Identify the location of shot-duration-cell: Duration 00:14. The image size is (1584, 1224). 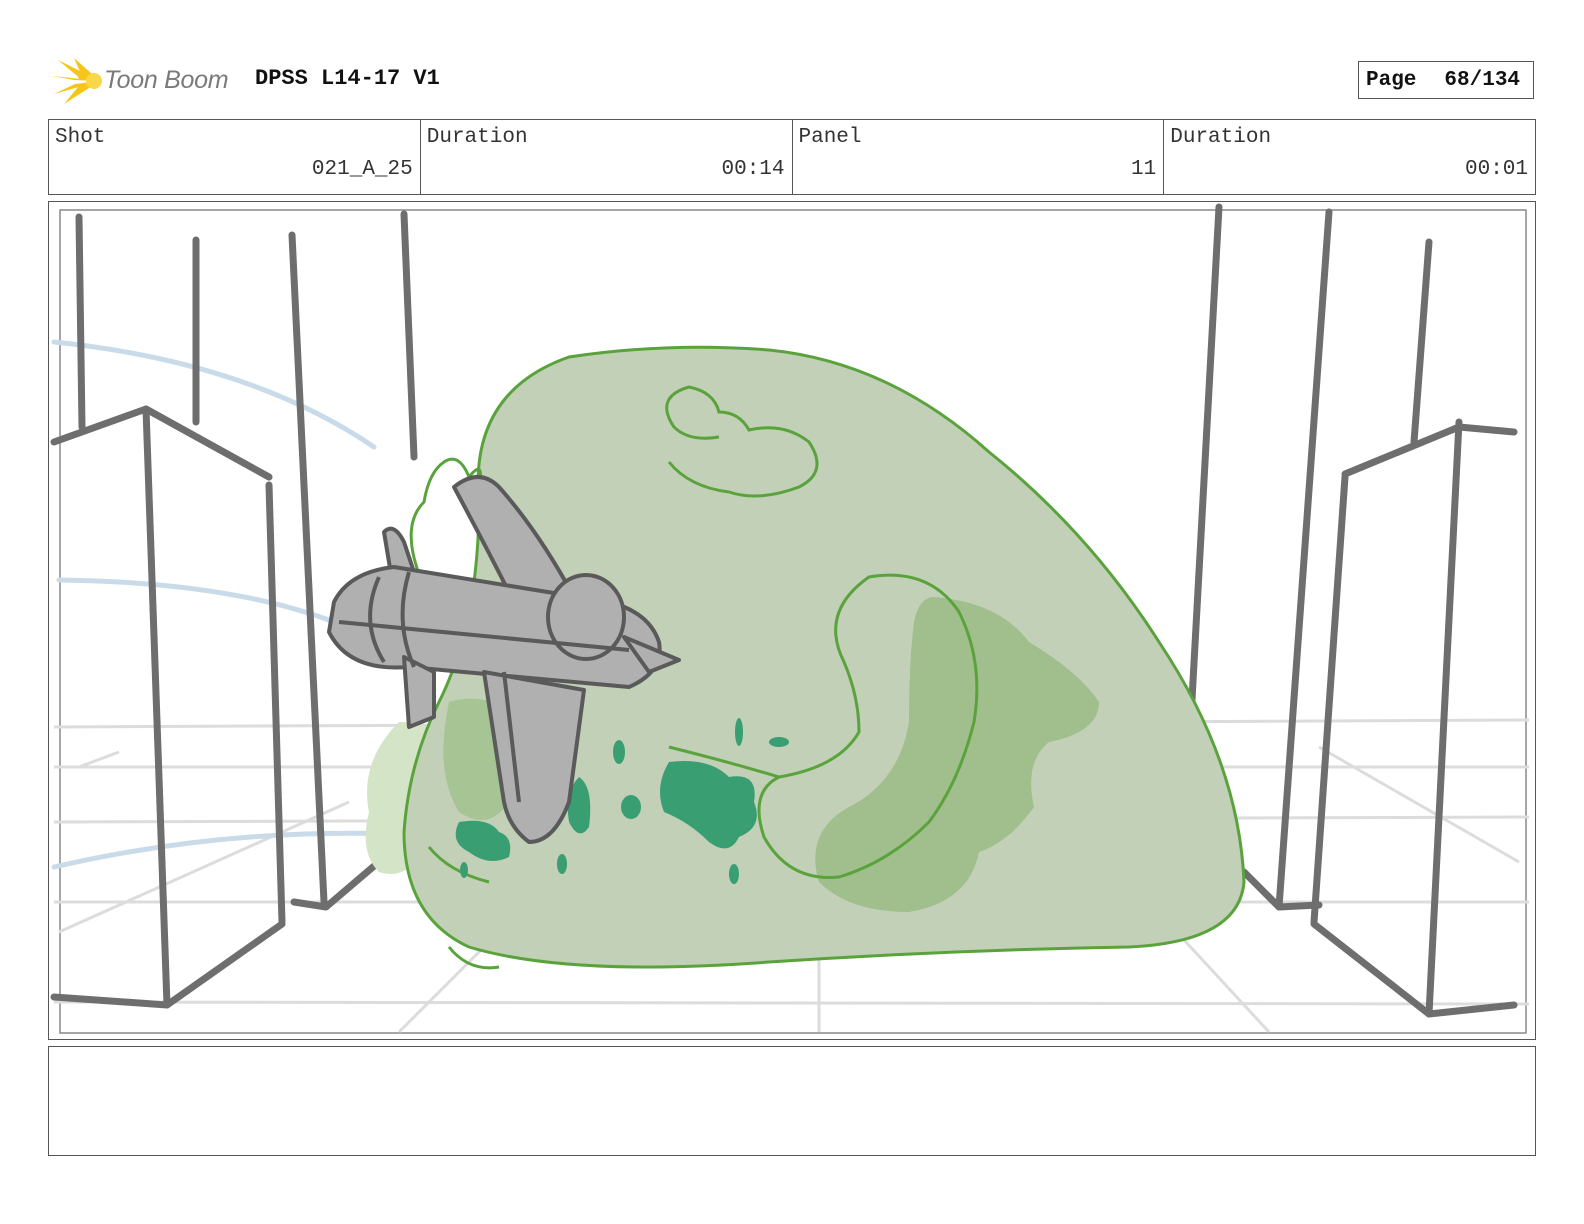
(607, 157).